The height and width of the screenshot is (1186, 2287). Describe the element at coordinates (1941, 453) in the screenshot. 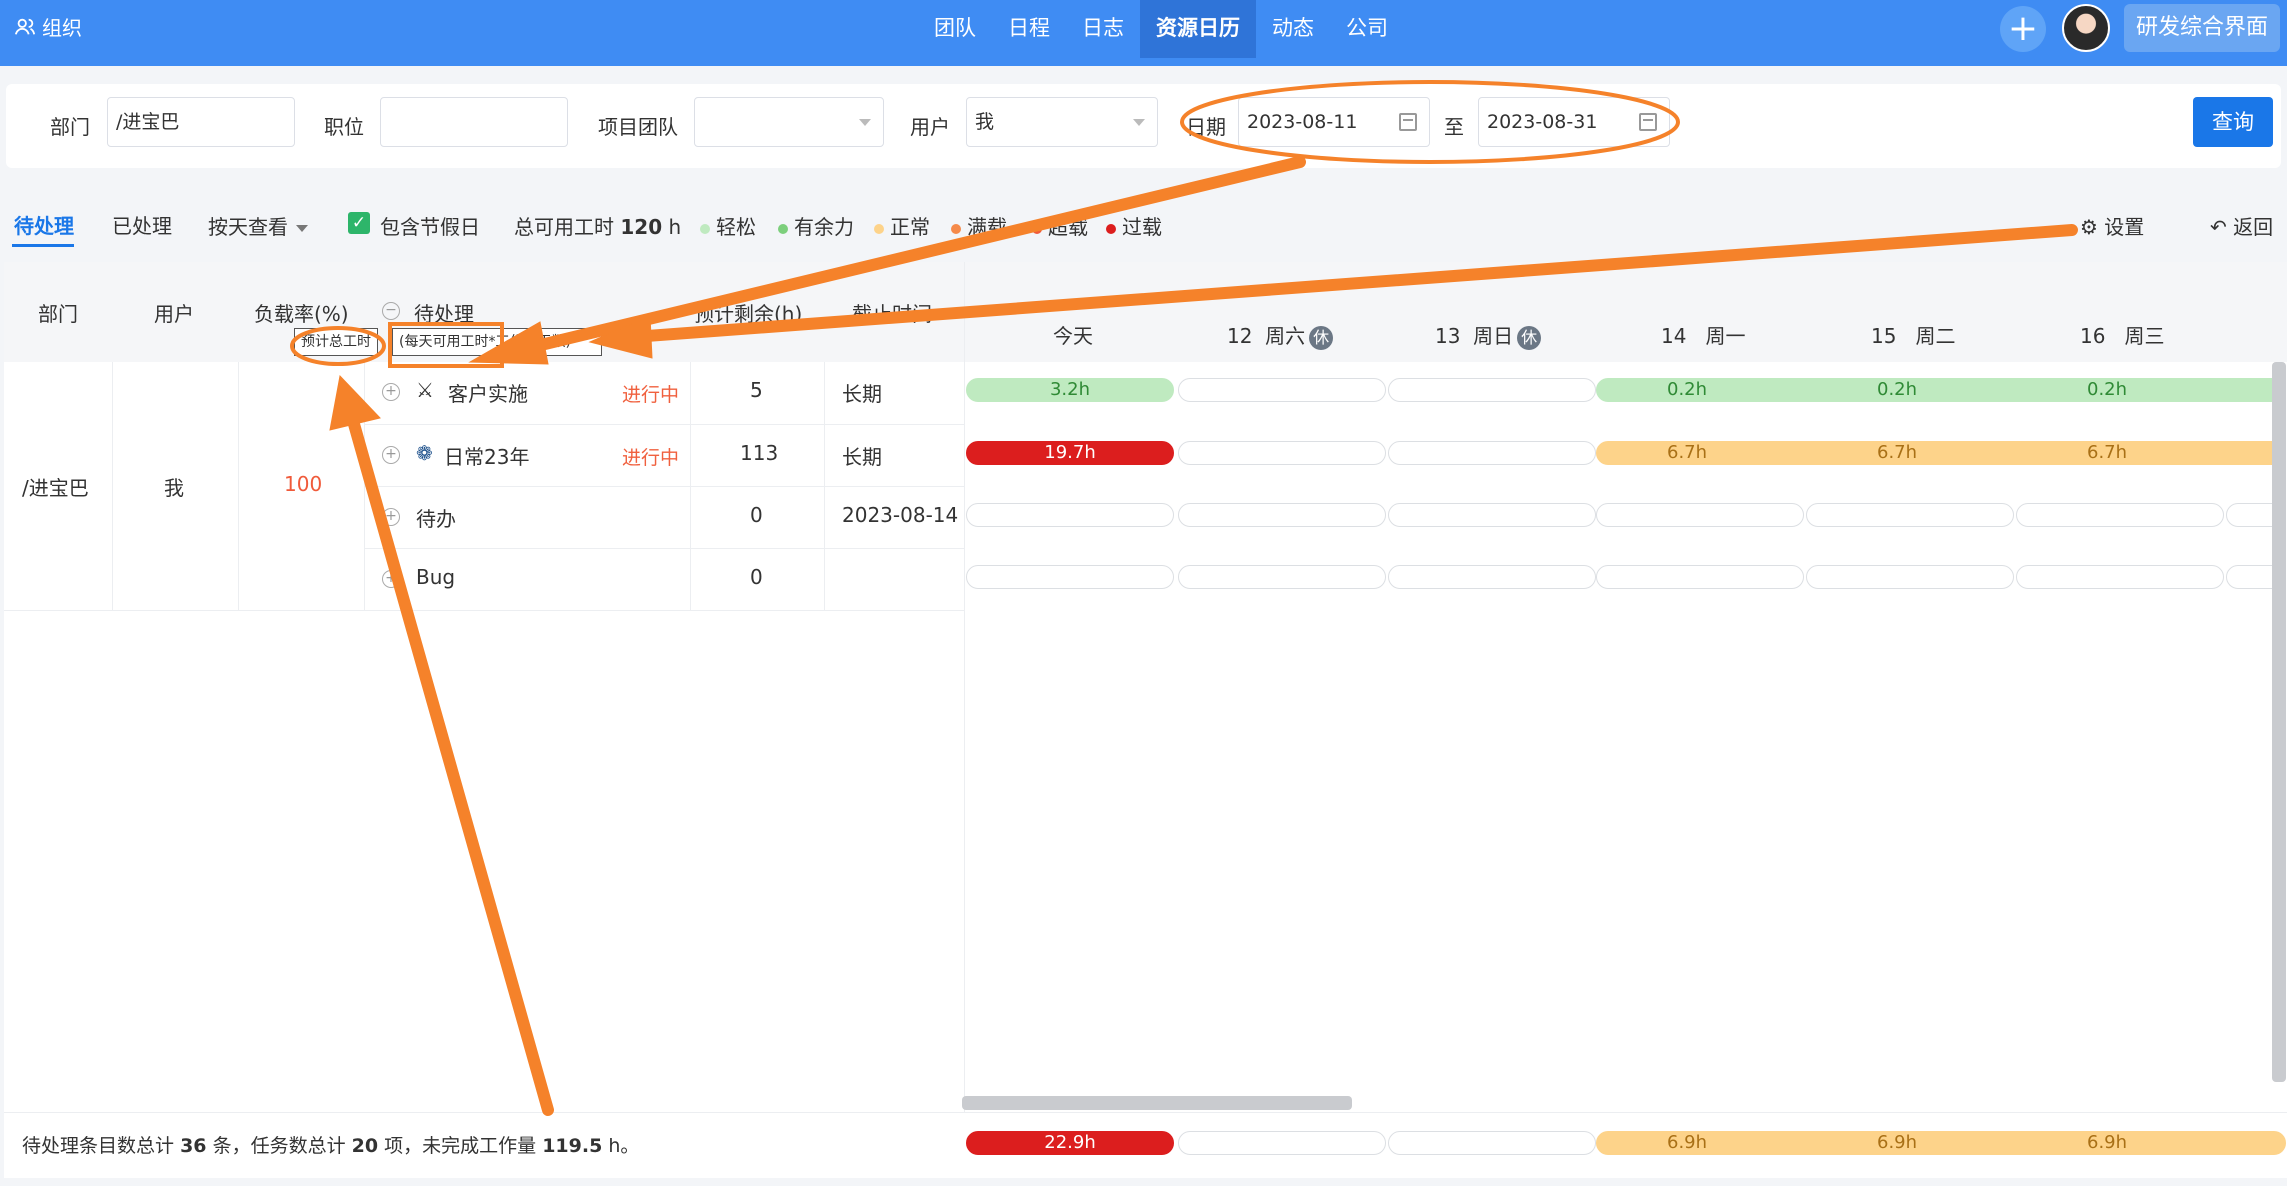

I see `load-bar: 6.7h 6.7h 6.7h` at that location.